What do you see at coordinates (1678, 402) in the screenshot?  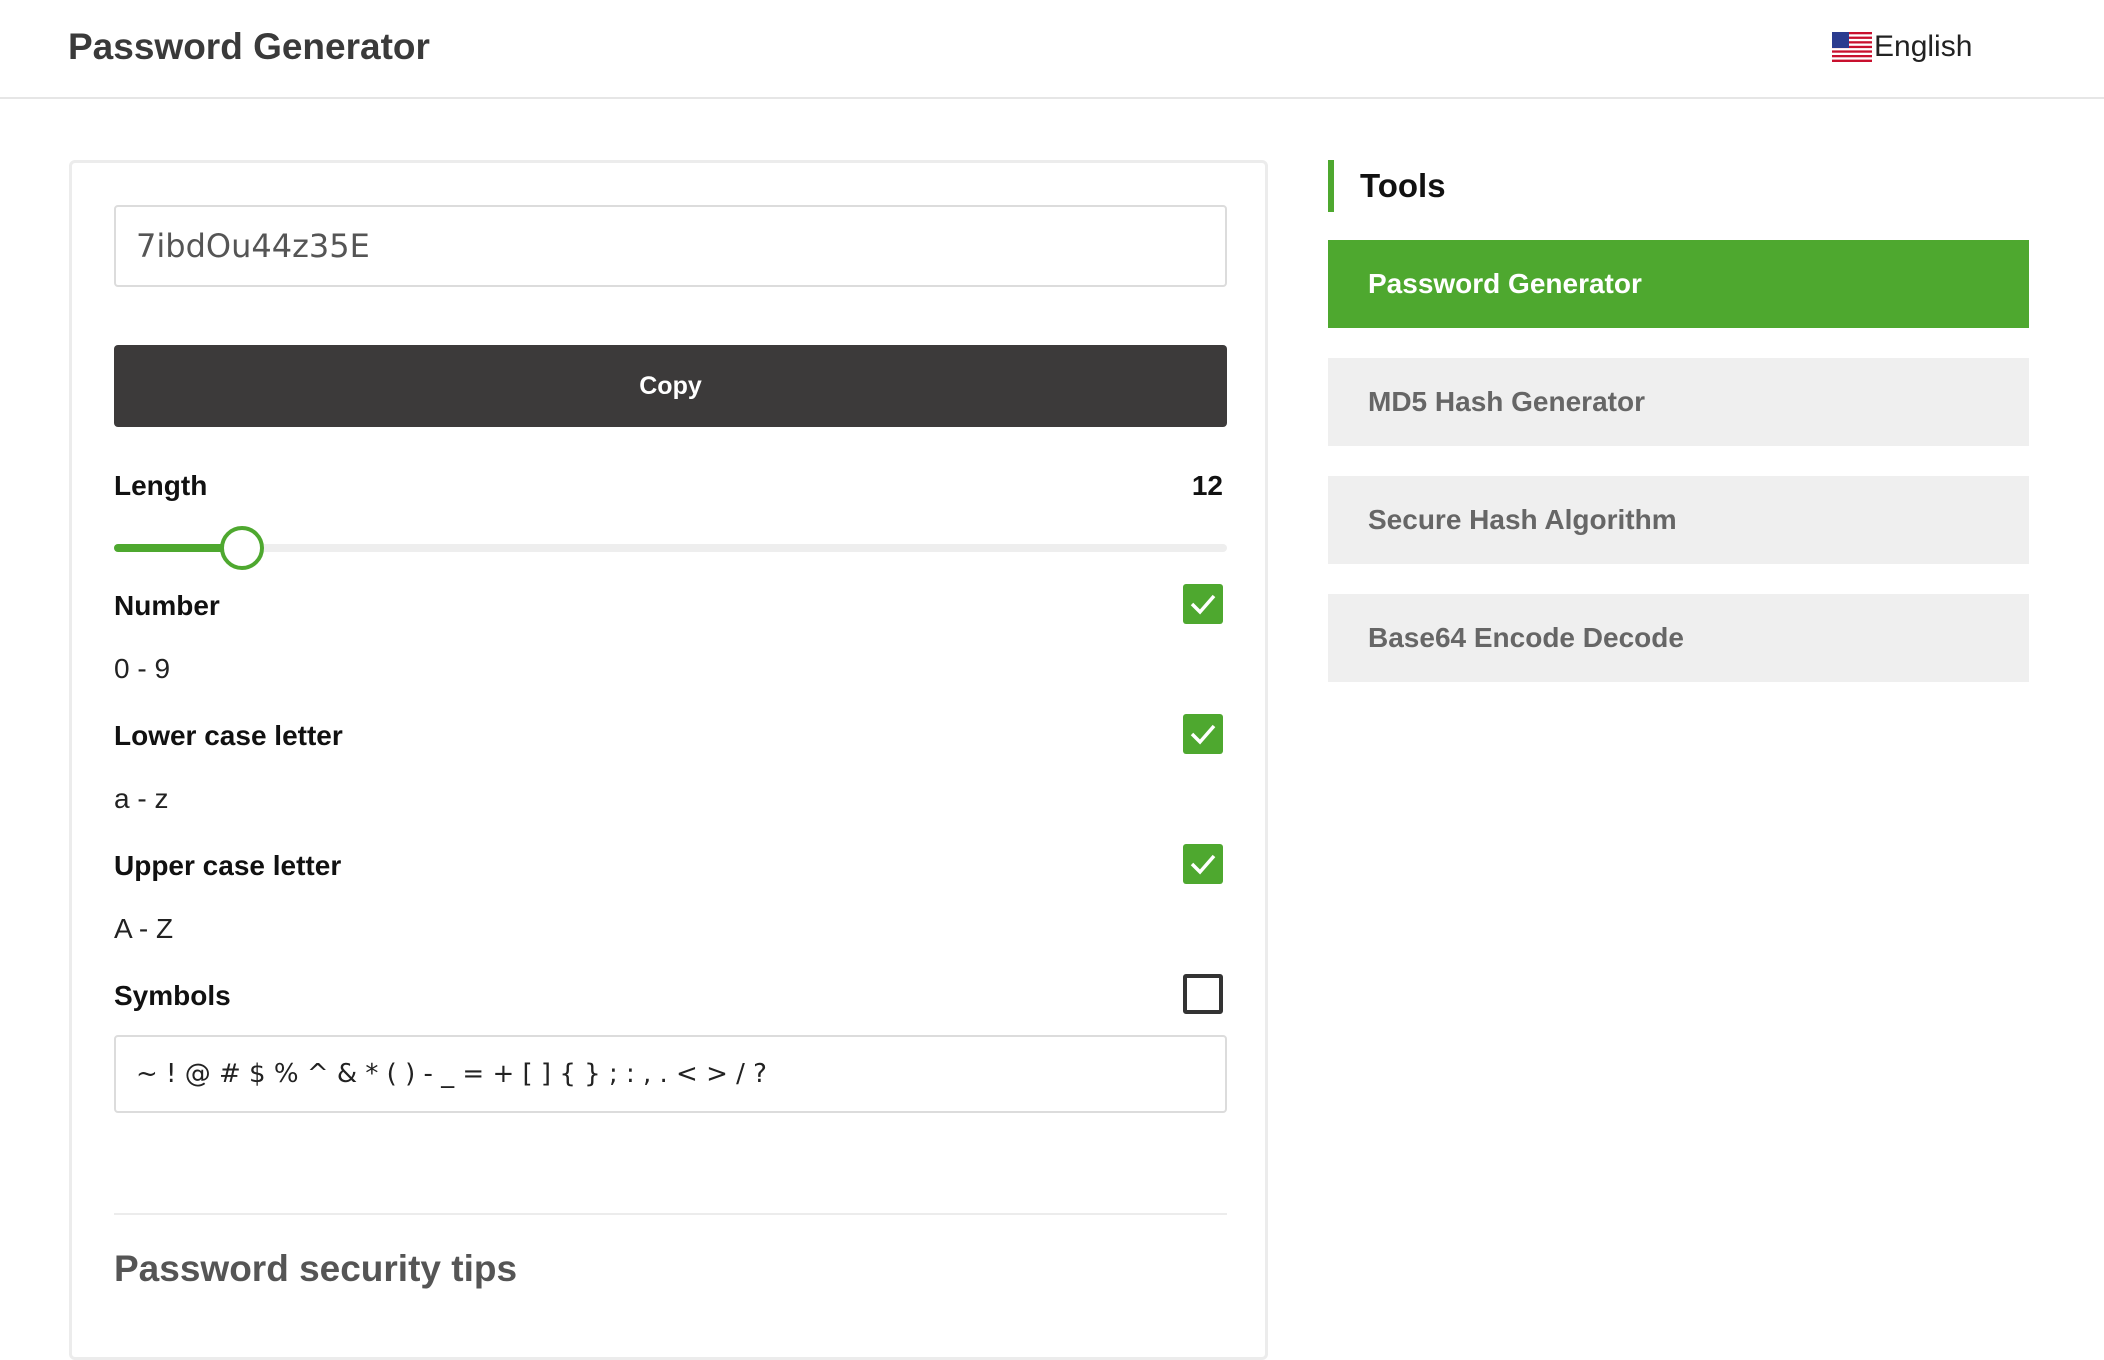 I see `tool-md5-hash-generator: MD5 Hash Generator` at bounding box center [1678, 402].